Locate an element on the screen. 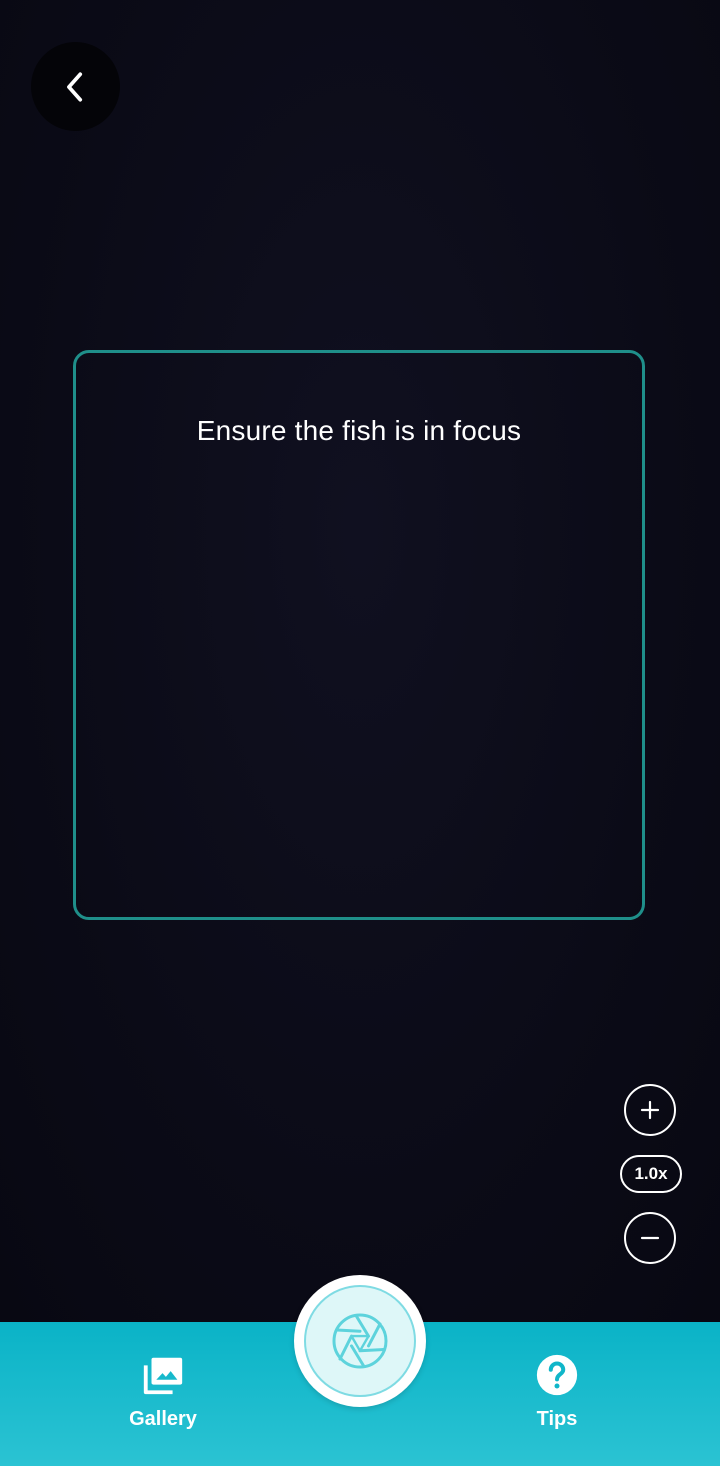  camera-aperture-icon is located at coordinates (360, 1341).